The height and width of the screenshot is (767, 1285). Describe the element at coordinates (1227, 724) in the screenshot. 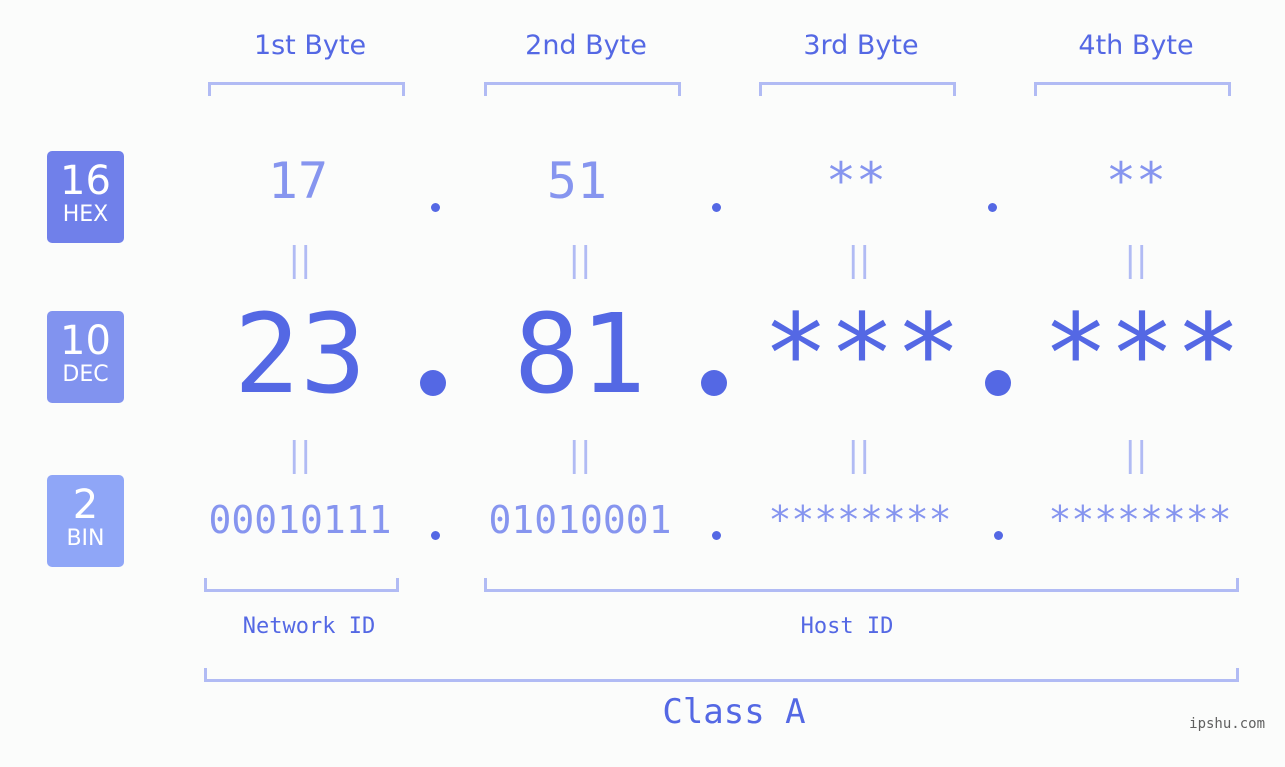

I see `watermark: ipshu.com` at that location.